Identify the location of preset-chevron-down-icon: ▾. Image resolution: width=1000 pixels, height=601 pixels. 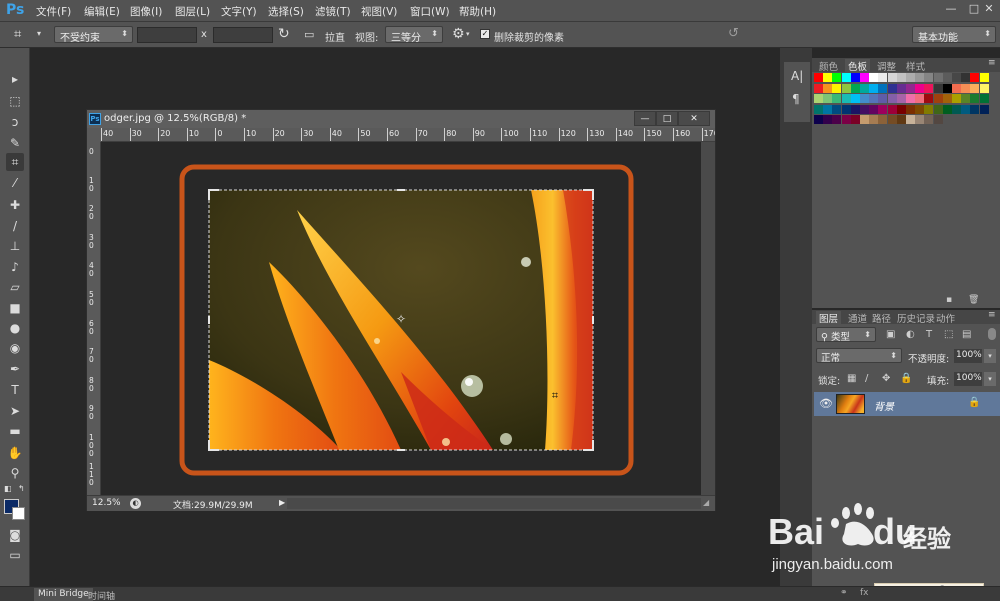
(39, 33).